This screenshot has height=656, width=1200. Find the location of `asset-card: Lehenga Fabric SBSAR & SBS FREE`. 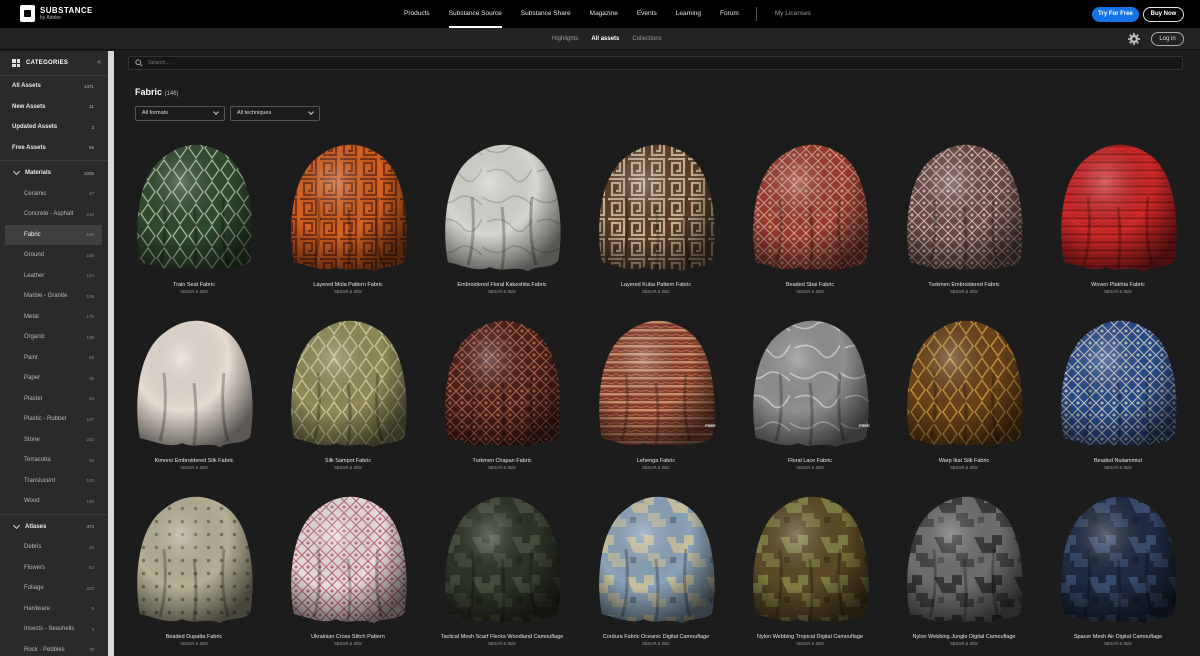

asset-card: Lehenga Fabric SBSAR & SBS FREE is located at coordinates (651, 398).